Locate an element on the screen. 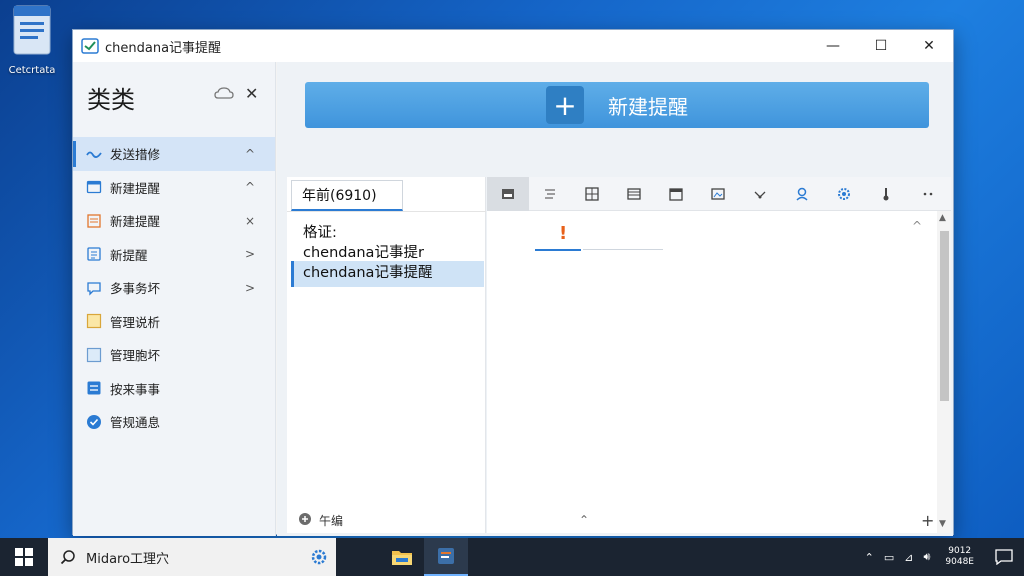  scroll-thumb is located at coordinates (944, 316).